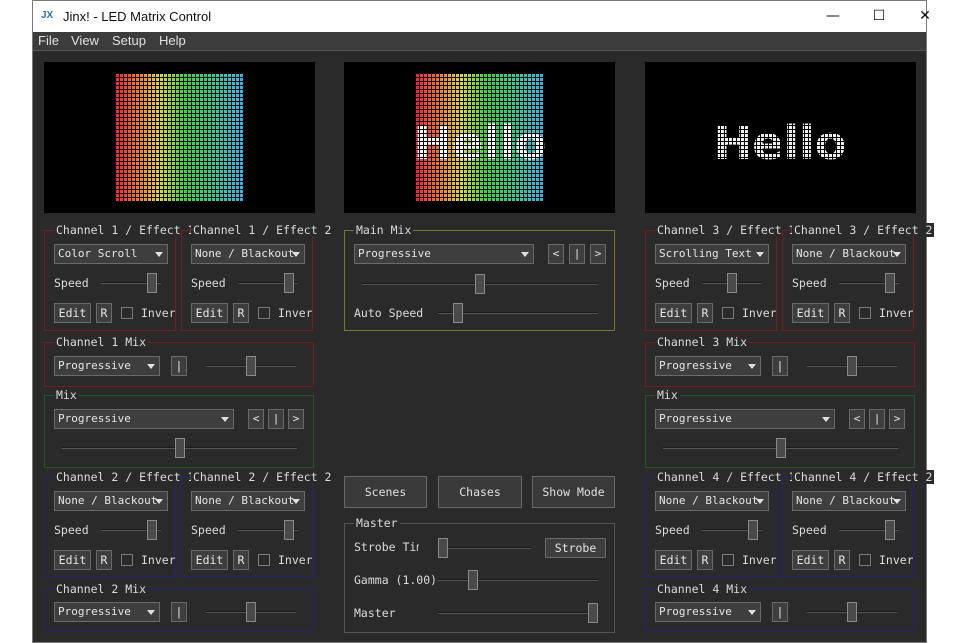 This screenshot has height=643, width=960. I want to click on gamma-slider, so click(518, 580).